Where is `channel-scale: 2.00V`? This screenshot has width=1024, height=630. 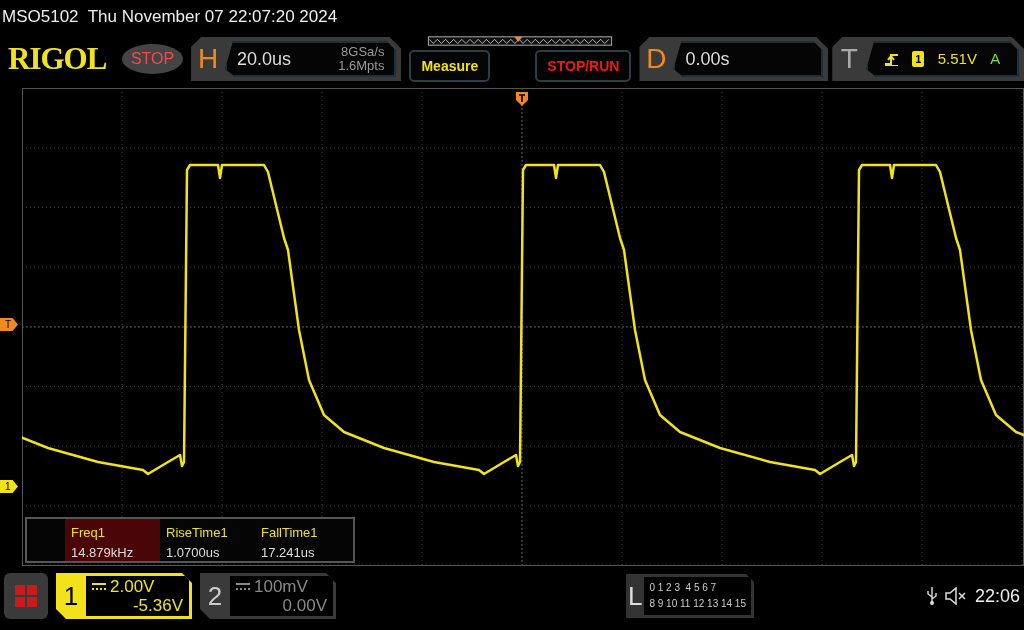 channel-scale: 2.00V is located at coordinates (132, 586).